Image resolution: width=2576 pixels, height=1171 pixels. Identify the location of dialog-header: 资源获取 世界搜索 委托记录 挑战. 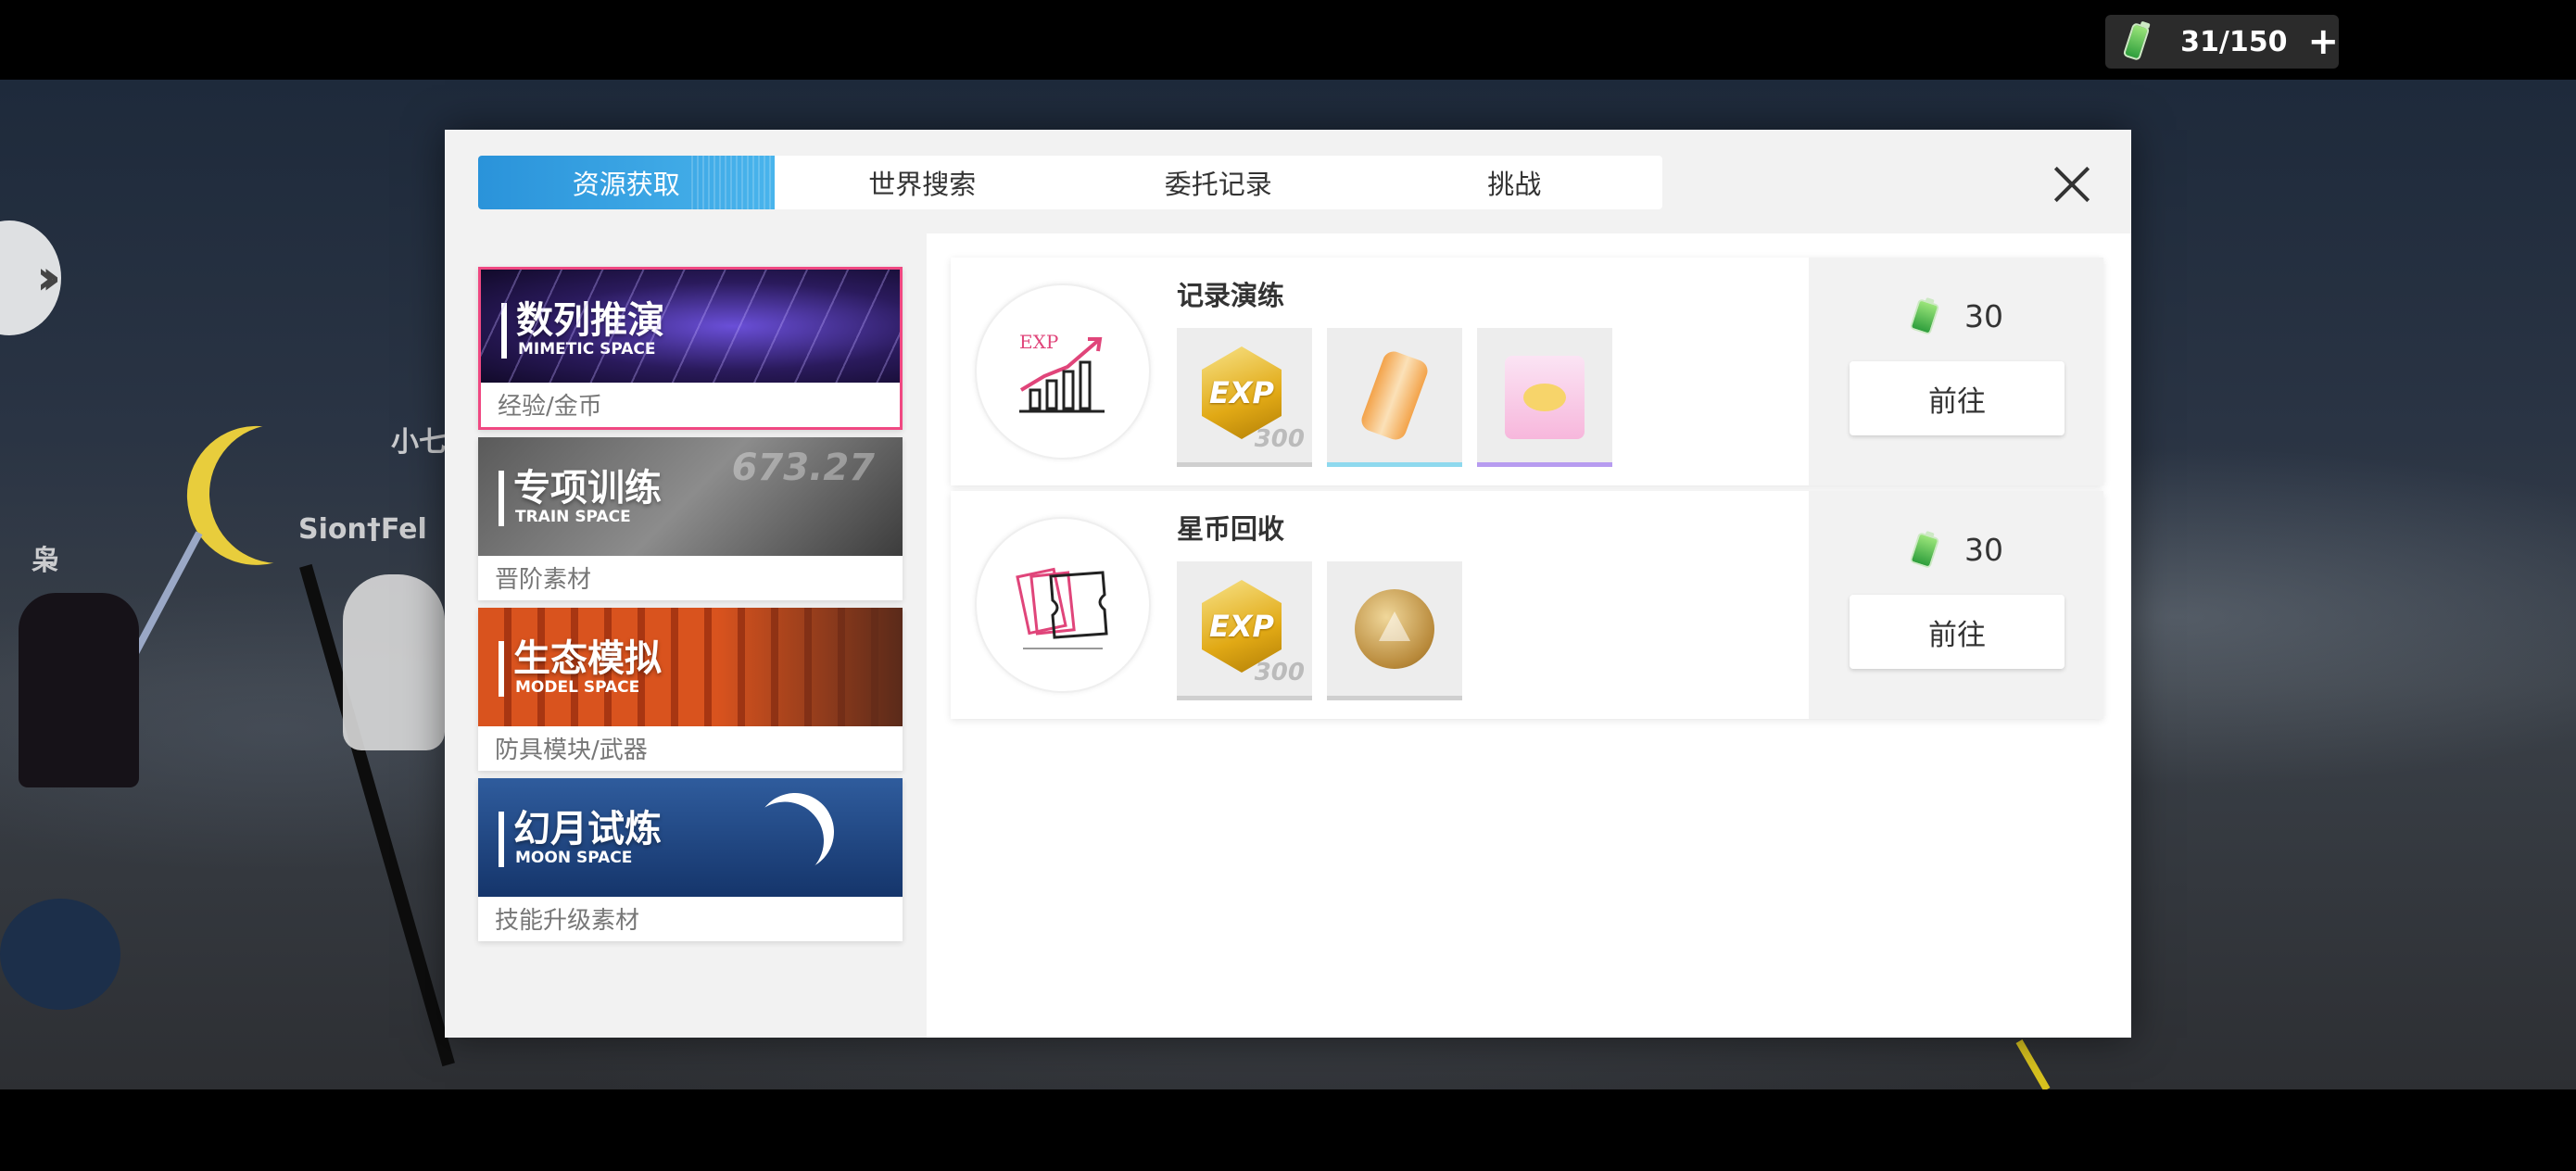
(1288, 182).